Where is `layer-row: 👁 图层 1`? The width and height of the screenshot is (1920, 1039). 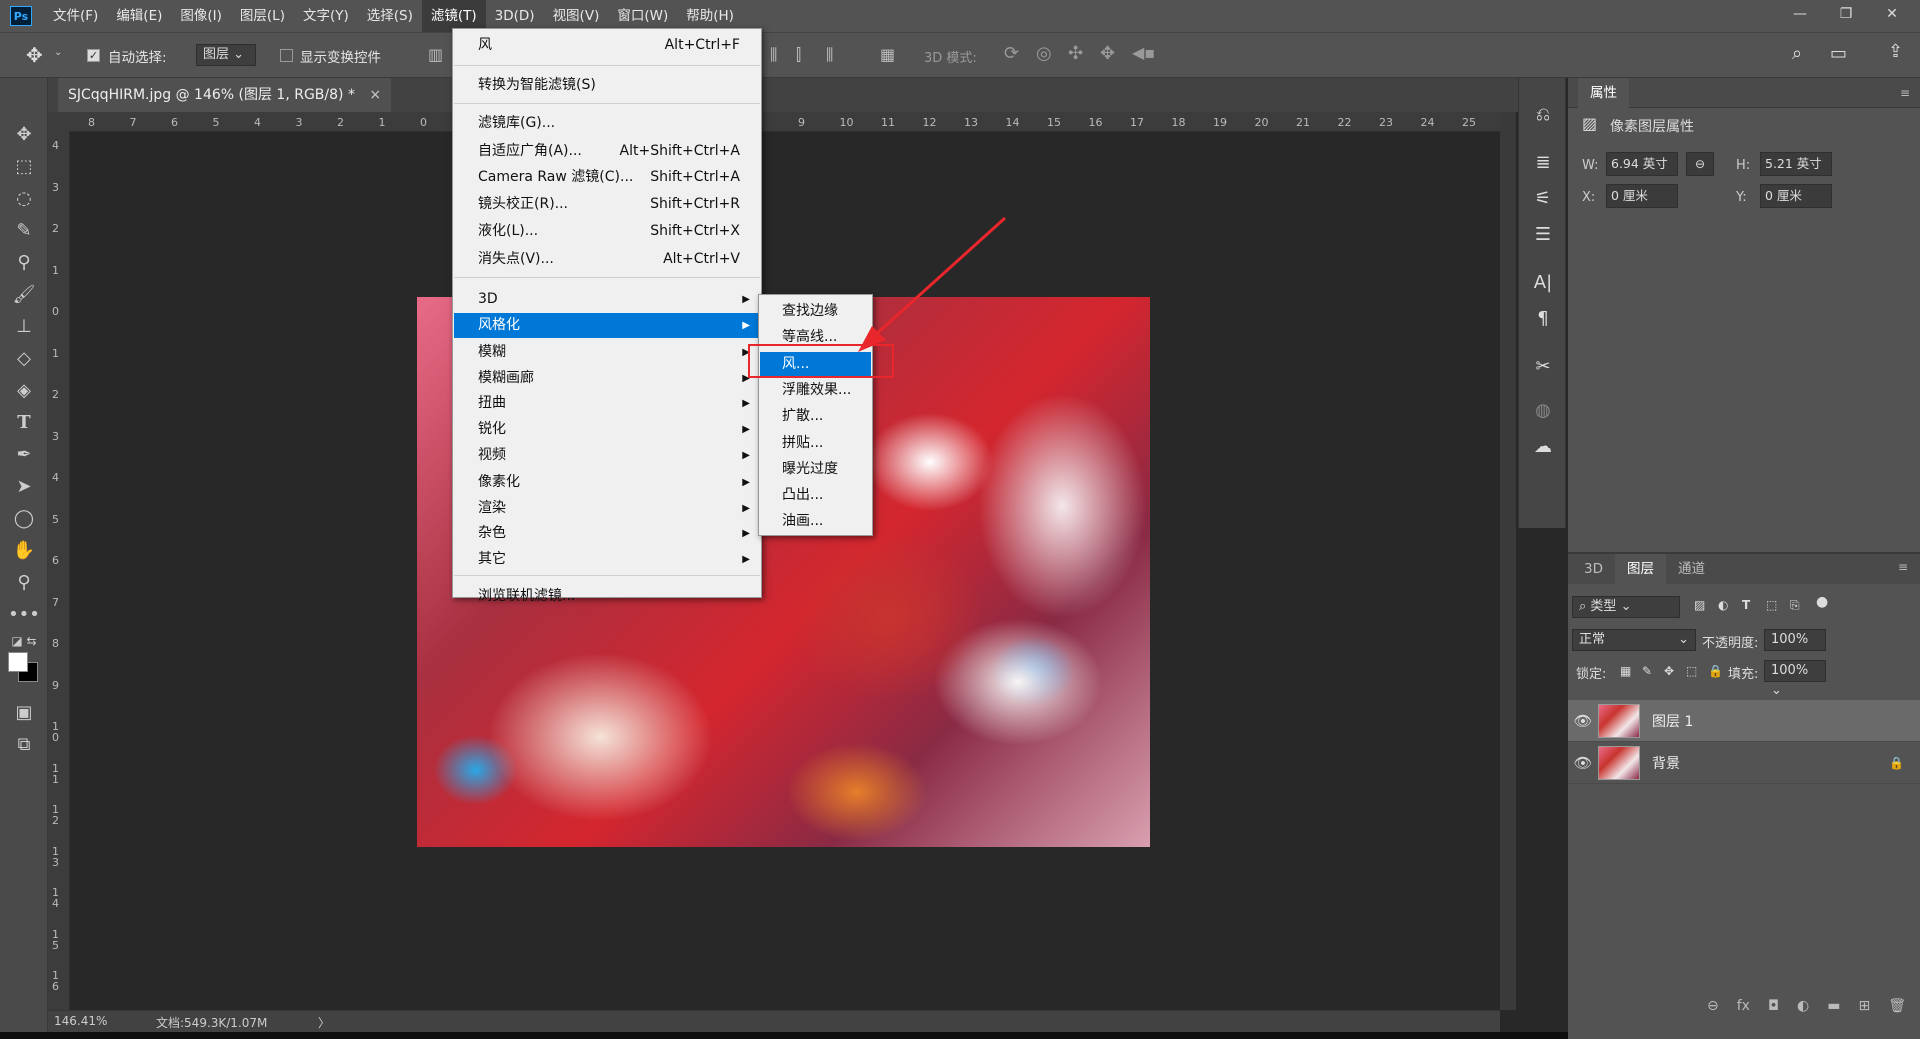
layer-row: 👁 图层 1 is located at coordinates (1744, 721).